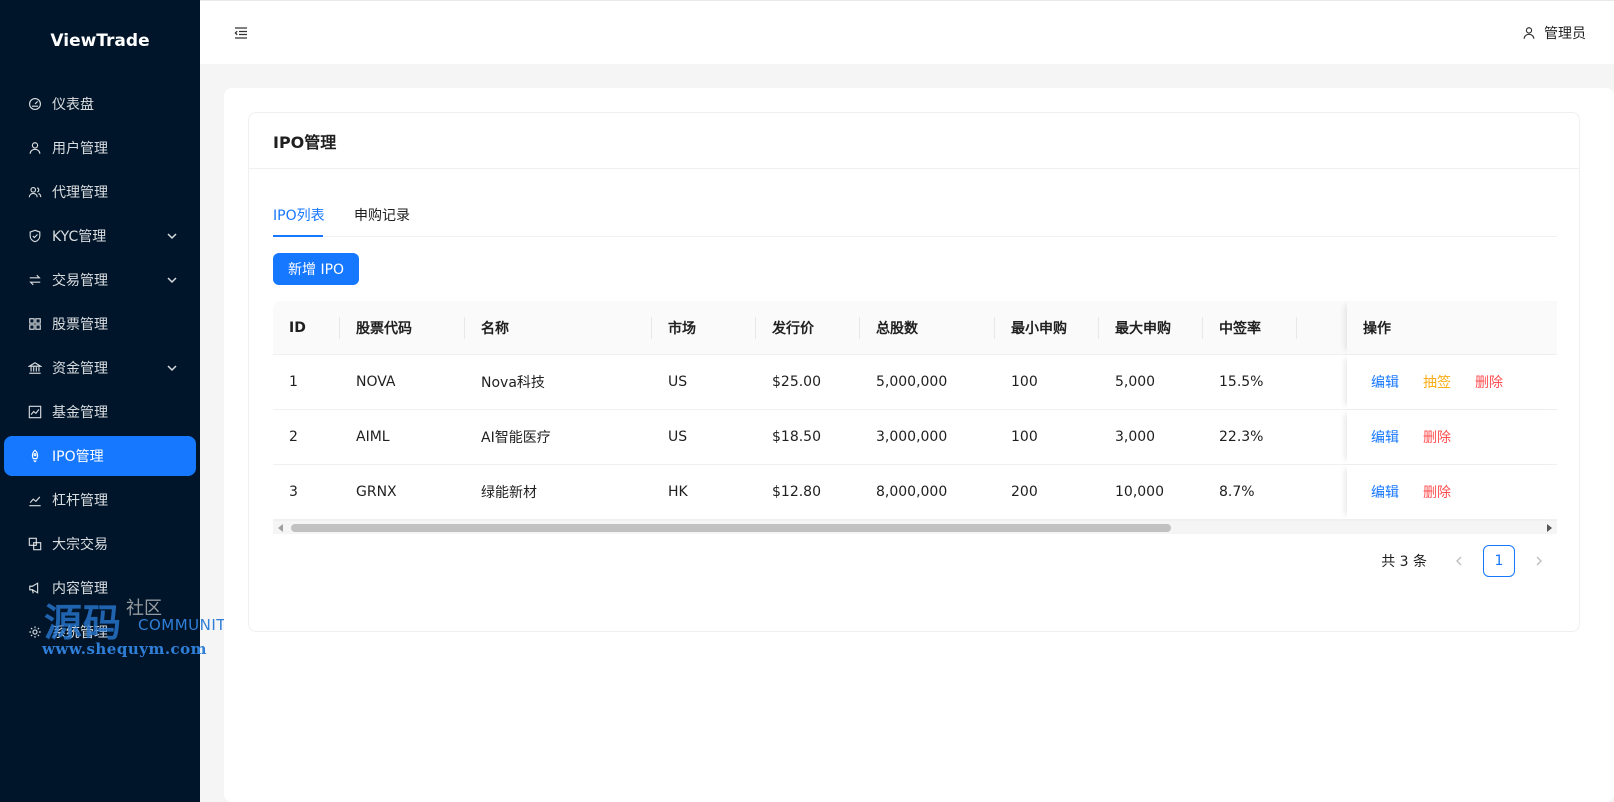  What do you see at coordinates (513, 383) in the screenshot?
I see `cell-name: Nova科技` at bounding box center [513, 383].